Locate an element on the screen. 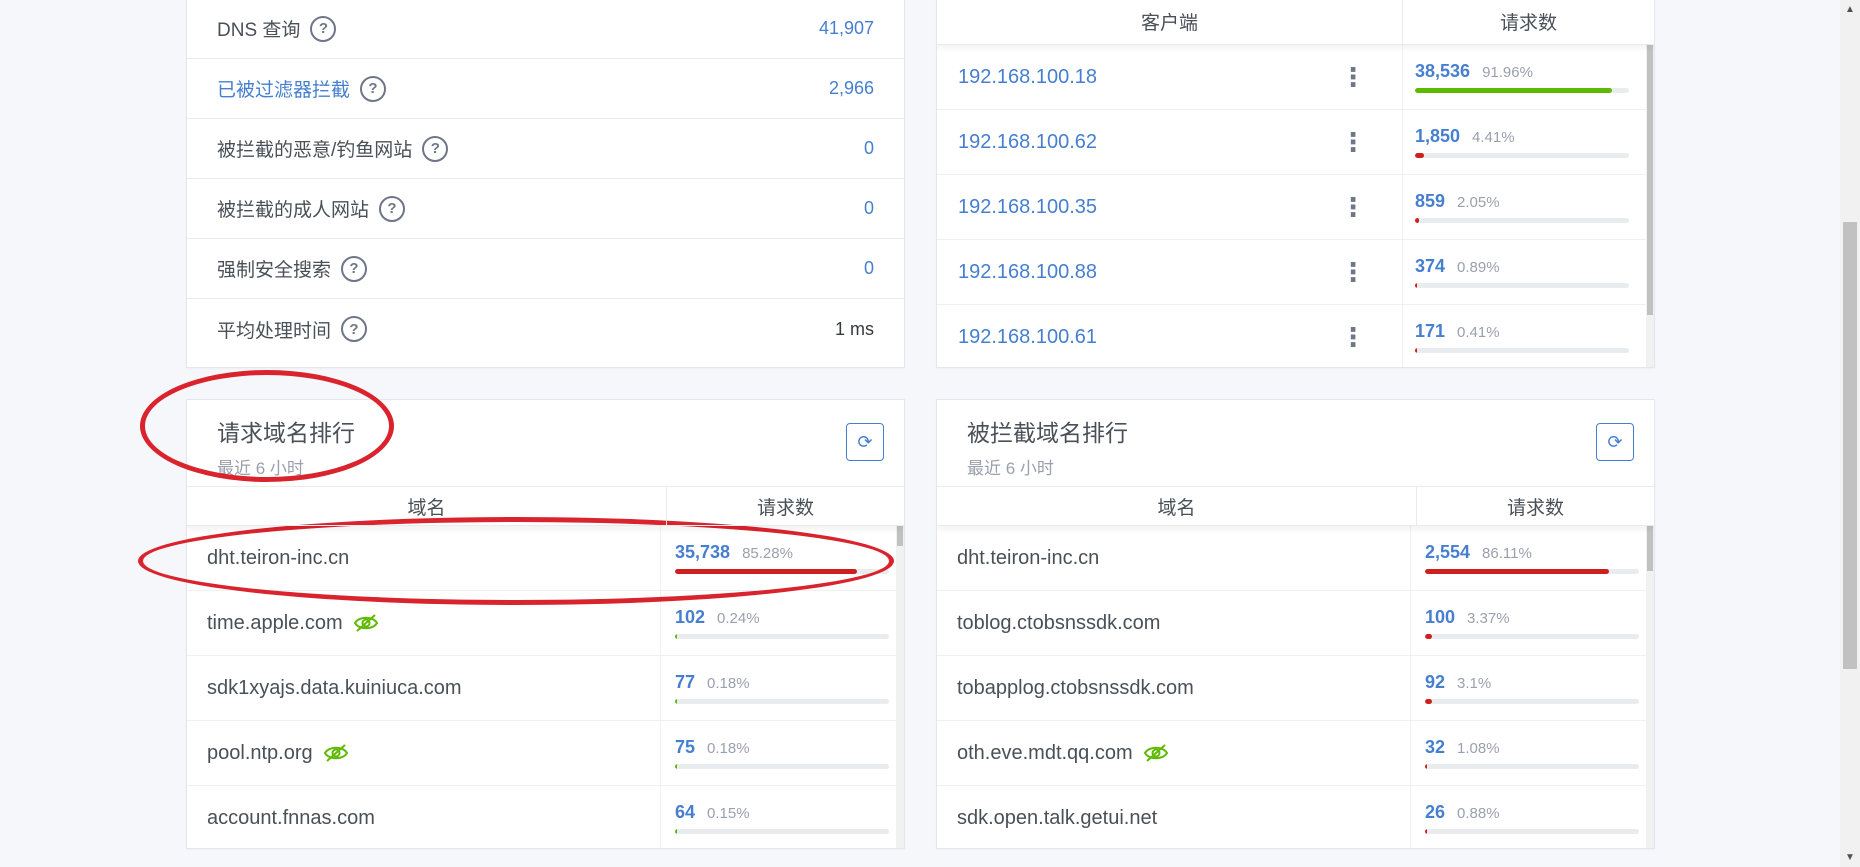 The image size is (1860, 867). stat-label: 被拦截的恶意/钓鱼网站? is located at coordinates (333, 148).